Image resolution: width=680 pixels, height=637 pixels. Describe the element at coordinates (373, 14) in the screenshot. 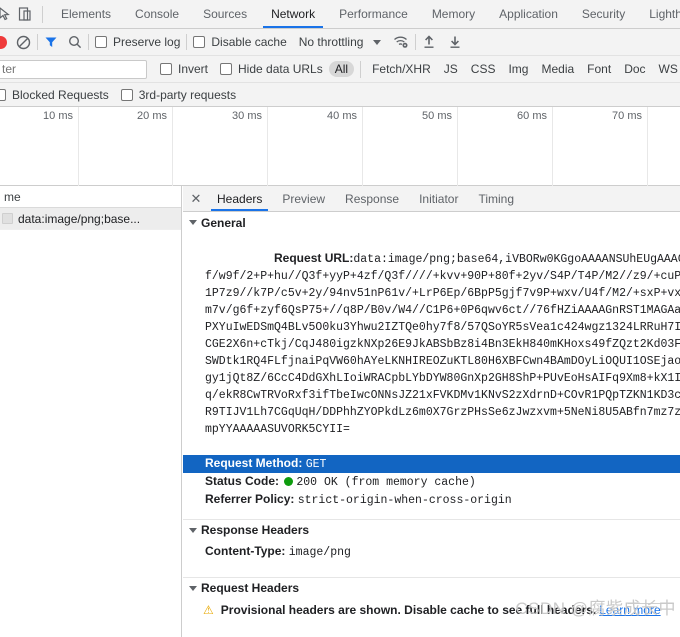

I see `tab-performance: Performance` at that location.